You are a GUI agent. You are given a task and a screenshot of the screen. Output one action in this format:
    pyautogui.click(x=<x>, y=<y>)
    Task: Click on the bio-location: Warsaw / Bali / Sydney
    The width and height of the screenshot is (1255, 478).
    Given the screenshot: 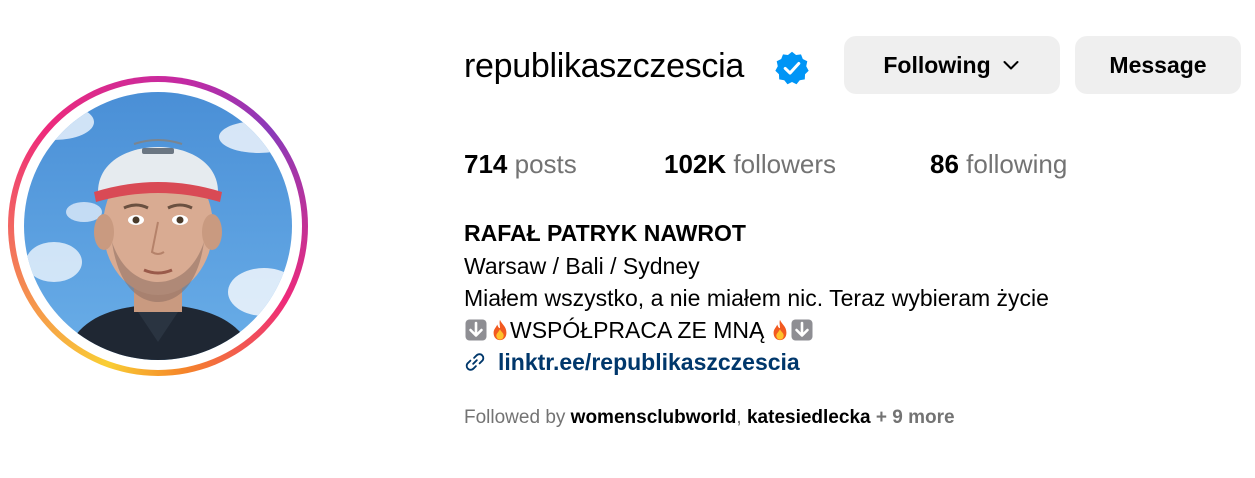 What is the action you would take?
    pyautogui.click(x=582, y=266)
    